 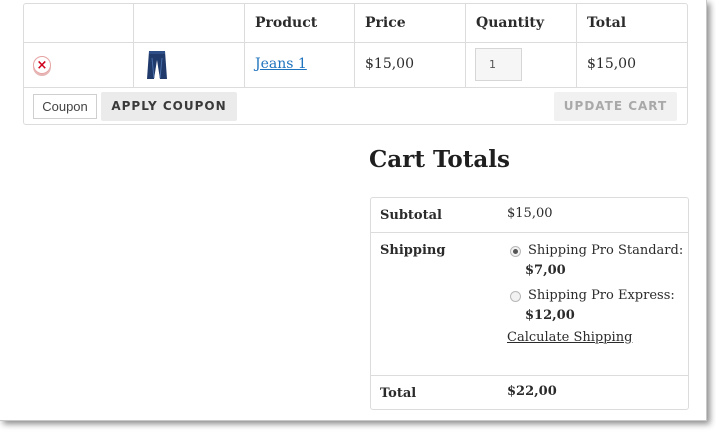 What do you see at coordinates (385, 23) in the screenshot?
I see `header-price: Price` at bounding box center [385, 23].